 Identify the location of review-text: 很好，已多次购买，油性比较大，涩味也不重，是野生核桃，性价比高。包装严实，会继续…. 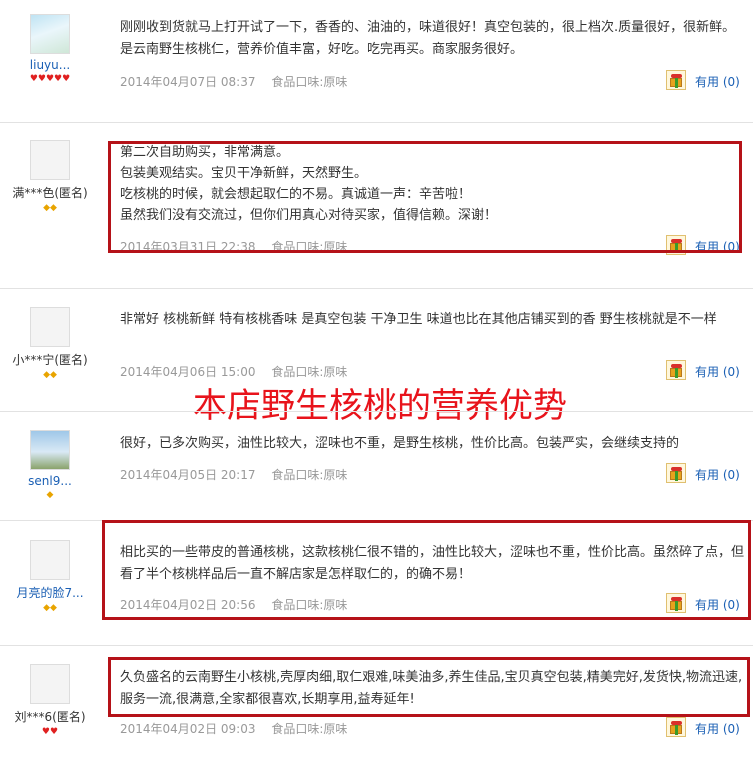
(400, 443).